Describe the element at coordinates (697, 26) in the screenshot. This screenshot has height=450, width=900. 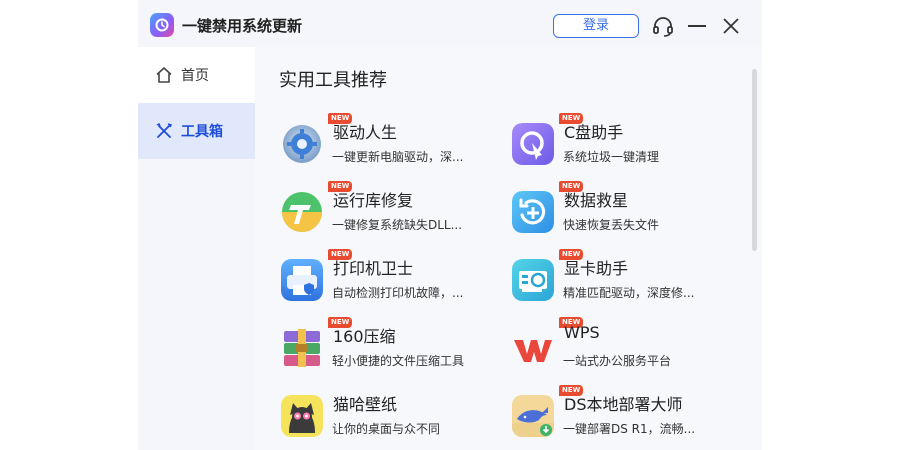
I see `minimize-icon` at that location.